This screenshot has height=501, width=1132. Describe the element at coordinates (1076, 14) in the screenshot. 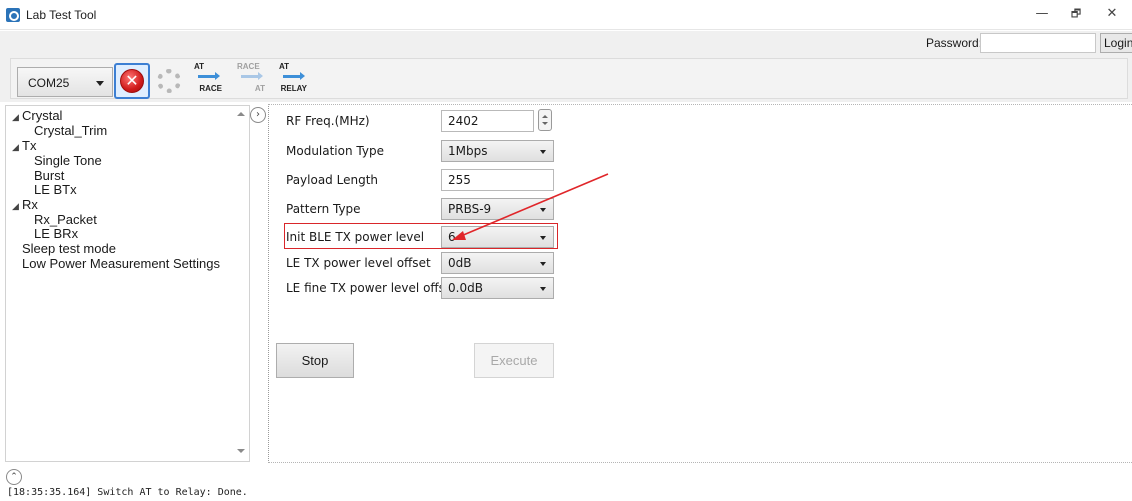

I see `maximize-button: 🗗` at that location.